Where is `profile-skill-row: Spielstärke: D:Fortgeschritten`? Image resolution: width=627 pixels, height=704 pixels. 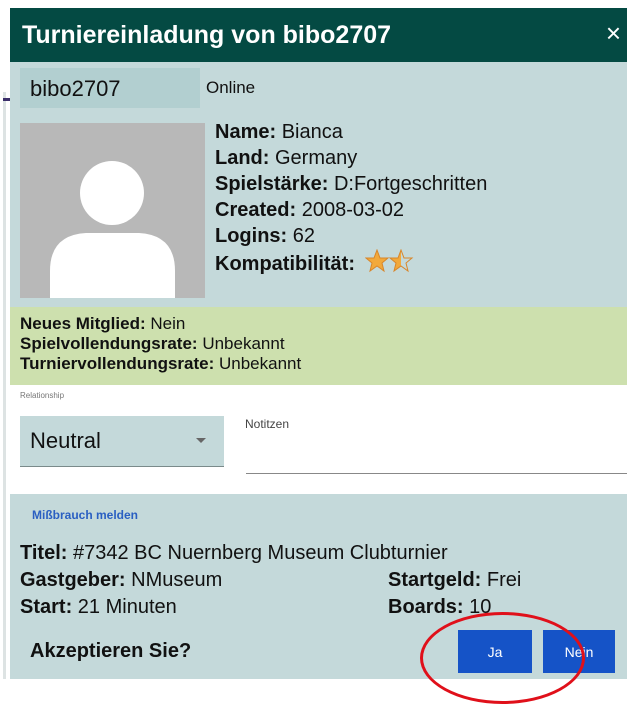 profile-skill-row: Spielstärke: D:Fortgeschritten is located at coordinates (351, 184).